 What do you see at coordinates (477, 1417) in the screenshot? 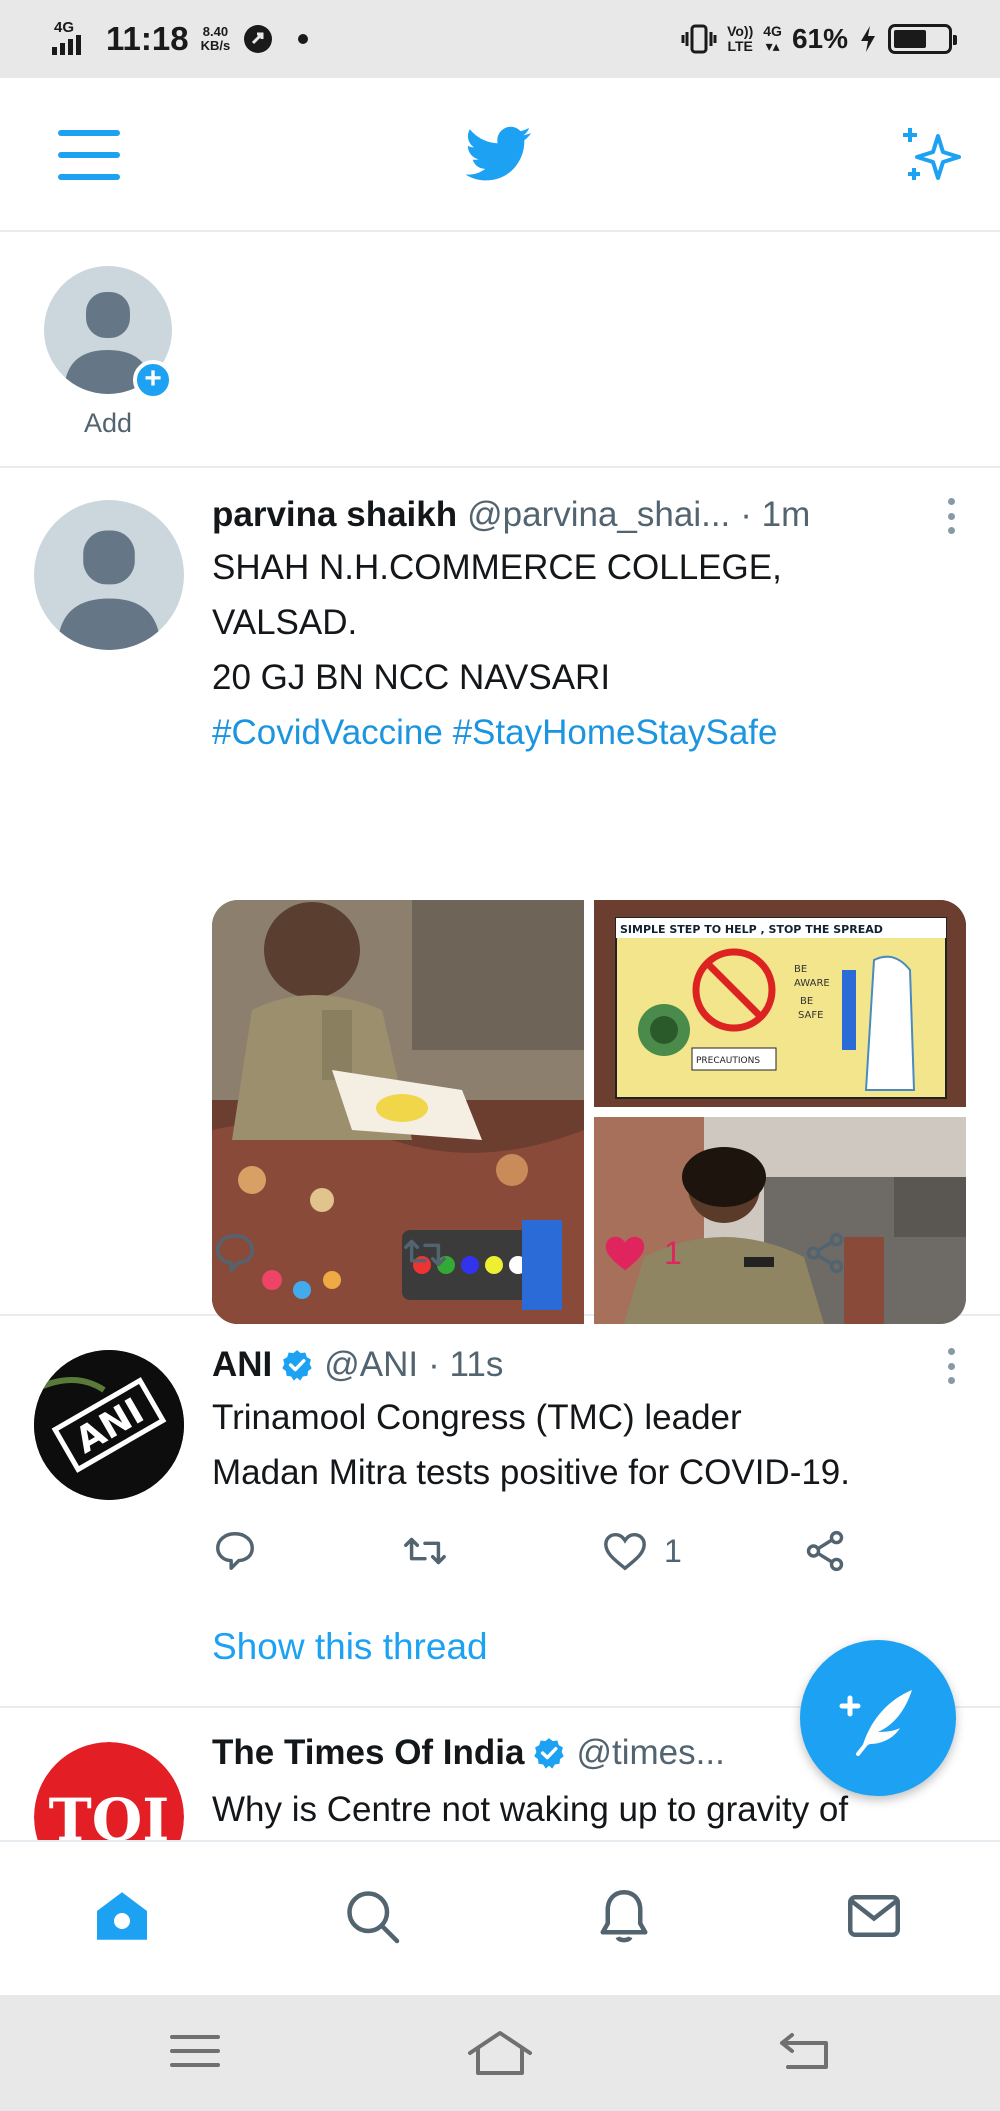
I see `tweet-text-line: Trinamool Congress (TMC) leader` at bounding box center [477, 1417].